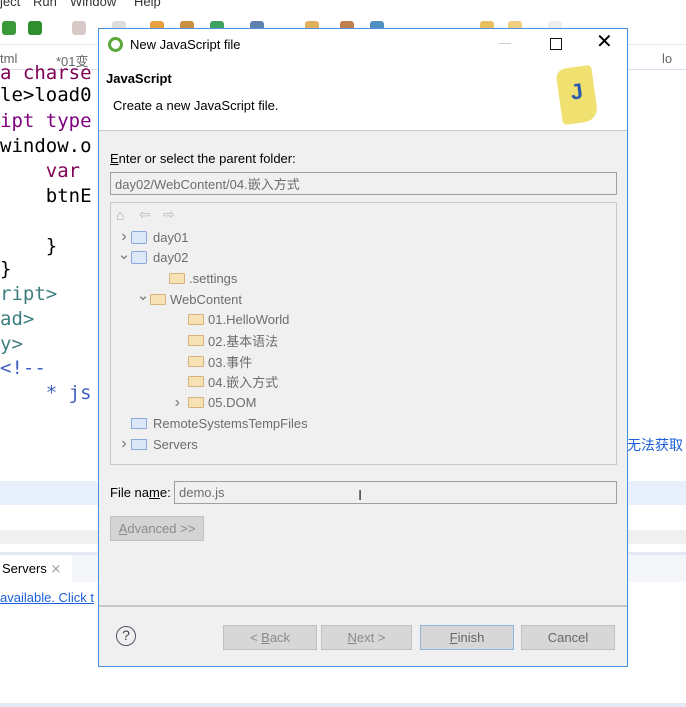 This screenshot has height=707, width=686. What do you see at coordinates (46, 95) in the screenshot?
I see `code-line: le>load0` at bounding box center [46, 95].